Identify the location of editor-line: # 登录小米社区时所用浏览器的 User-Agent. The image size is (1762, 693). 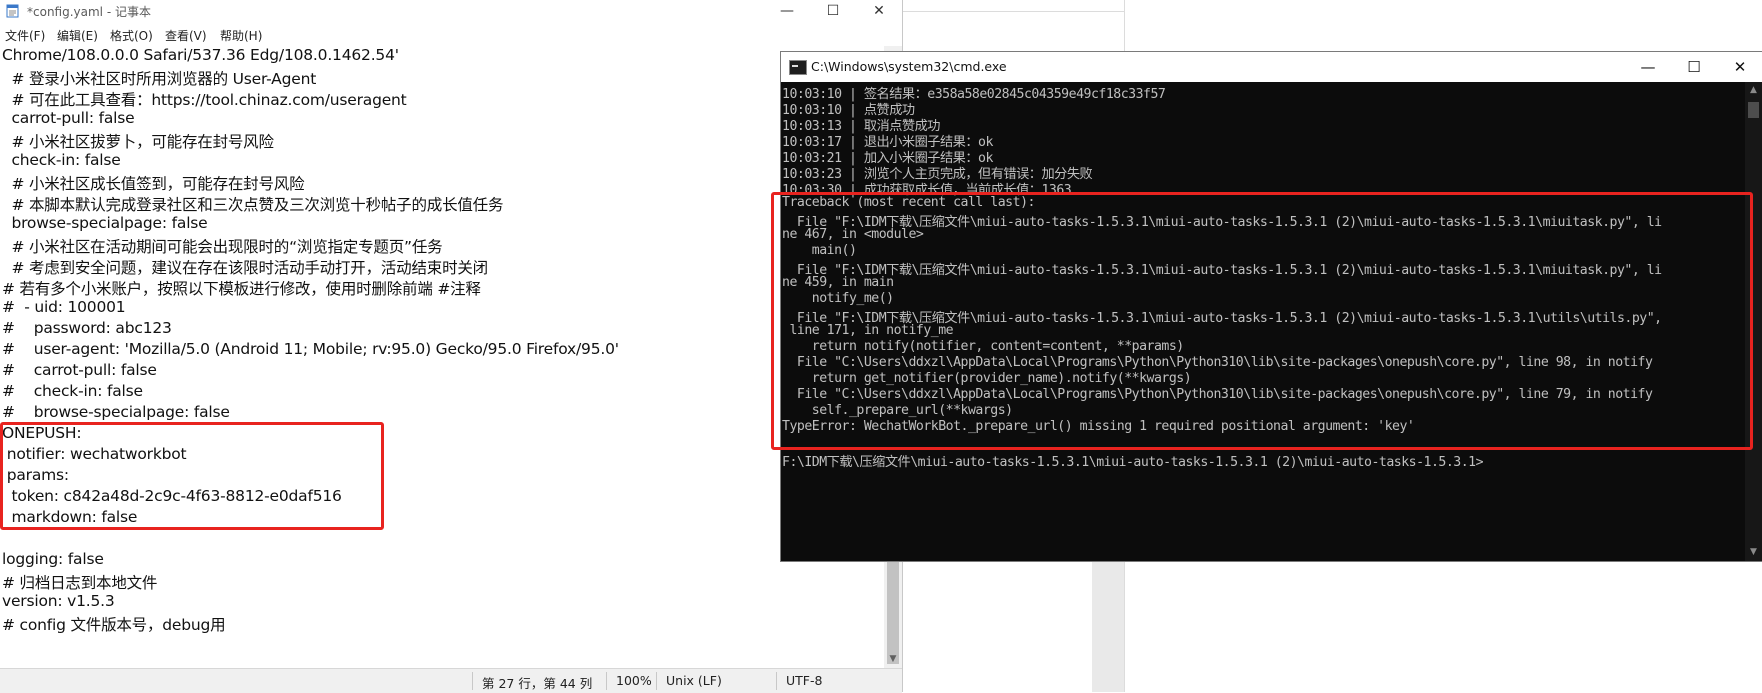
(159, 79).